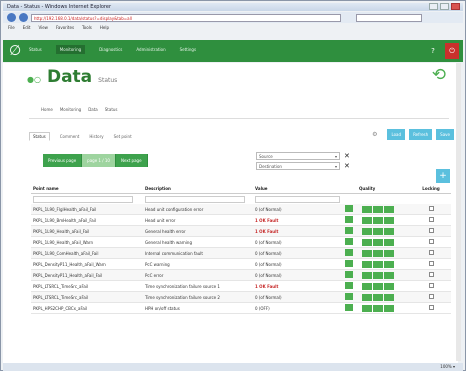  I want to click on nav-monitoring: Monitoring, so click(70, 49).